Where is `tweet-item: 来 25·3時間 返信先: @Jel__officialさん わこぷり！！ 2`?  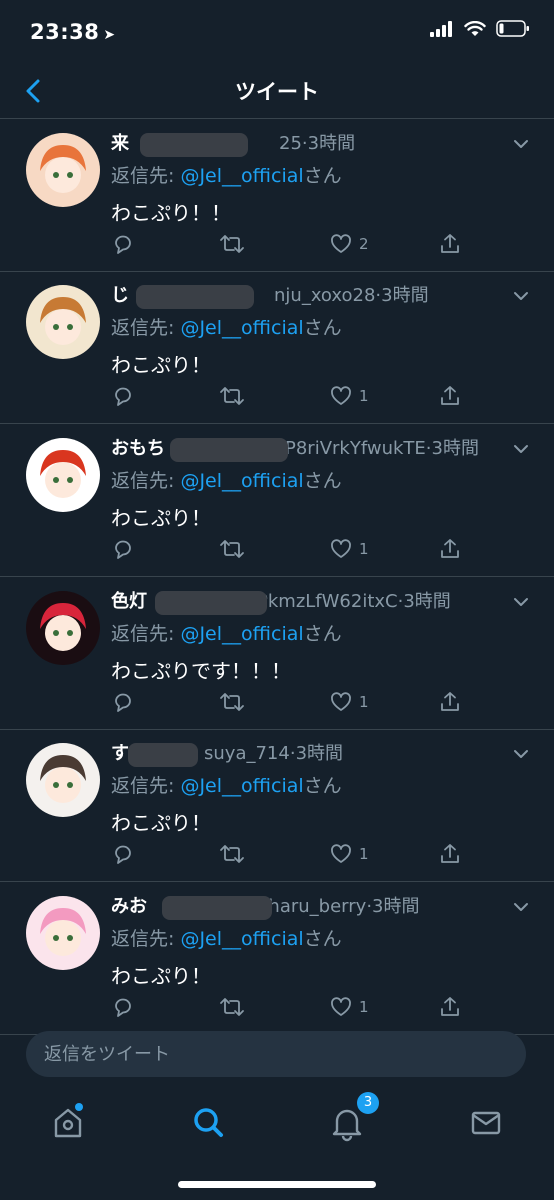
tweet-item: 来 25·3時間 返信先: @Jel__officialさん わこぷり！！ 2 is located at coordinates (277, 195).